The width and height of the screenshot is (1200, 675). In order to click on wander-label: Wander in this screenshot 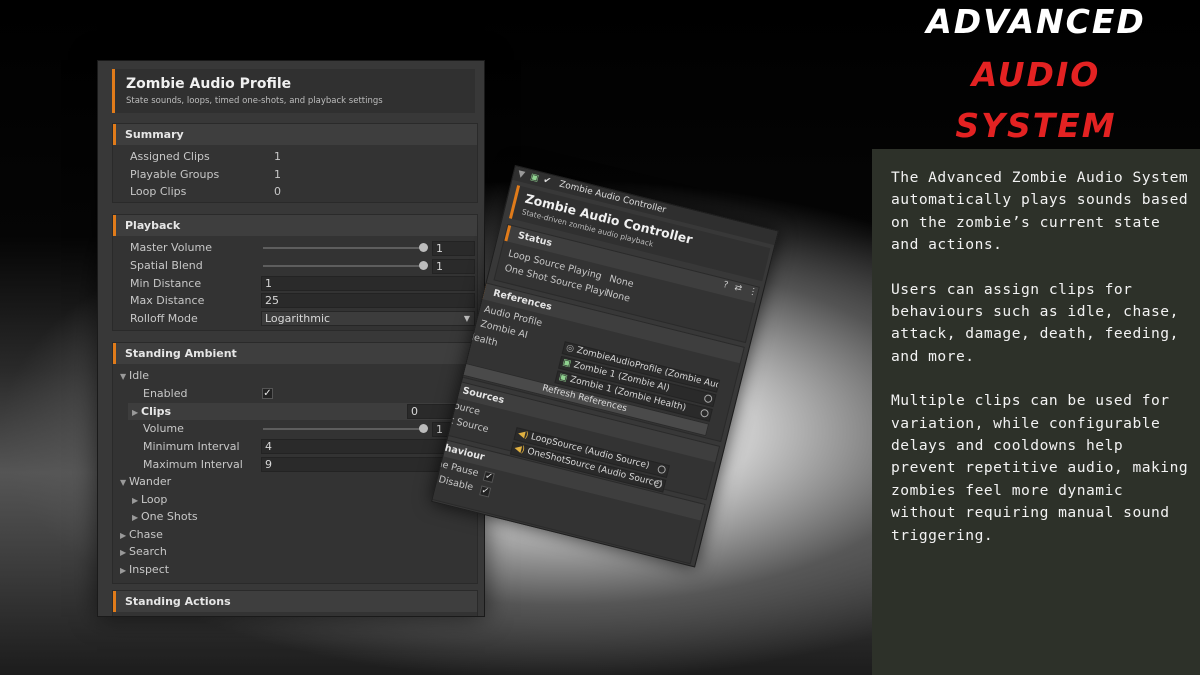, I will do `click(150, 481)`.